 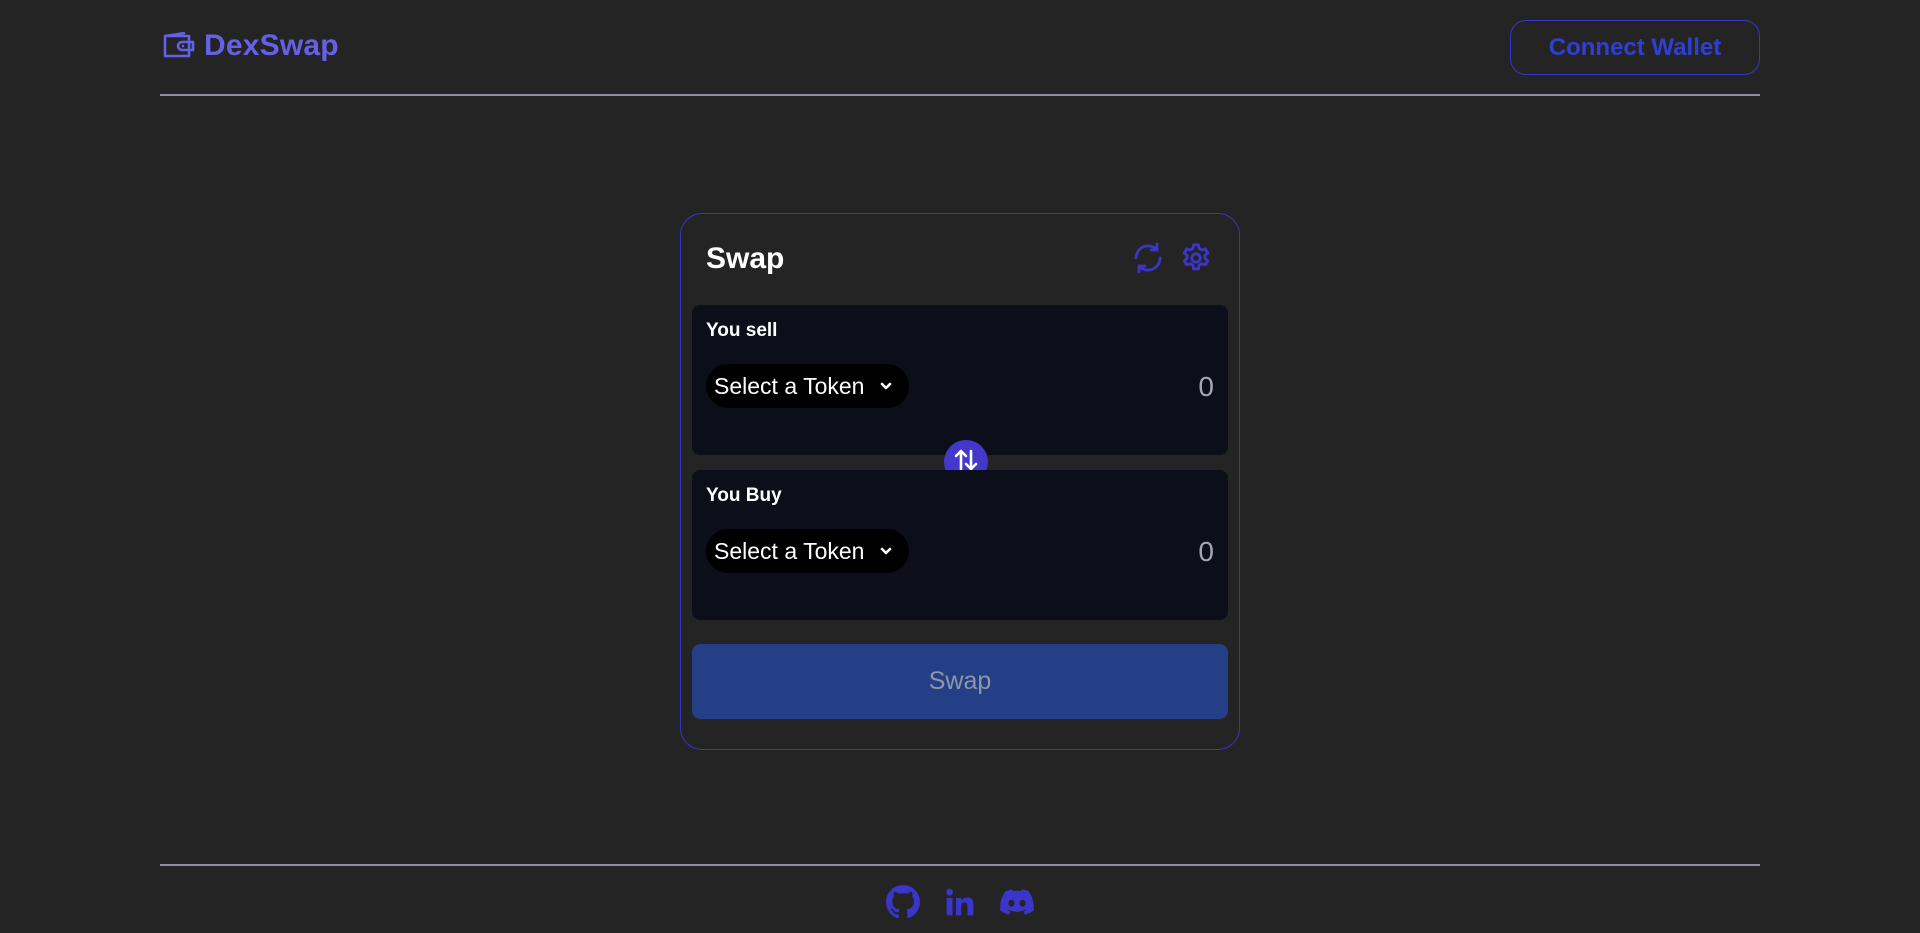 What do you see at coordinates (960, 380) in the screenshot?
I see `sell-panel: You sell Select a Token 0` at bounding box center [960, 380].